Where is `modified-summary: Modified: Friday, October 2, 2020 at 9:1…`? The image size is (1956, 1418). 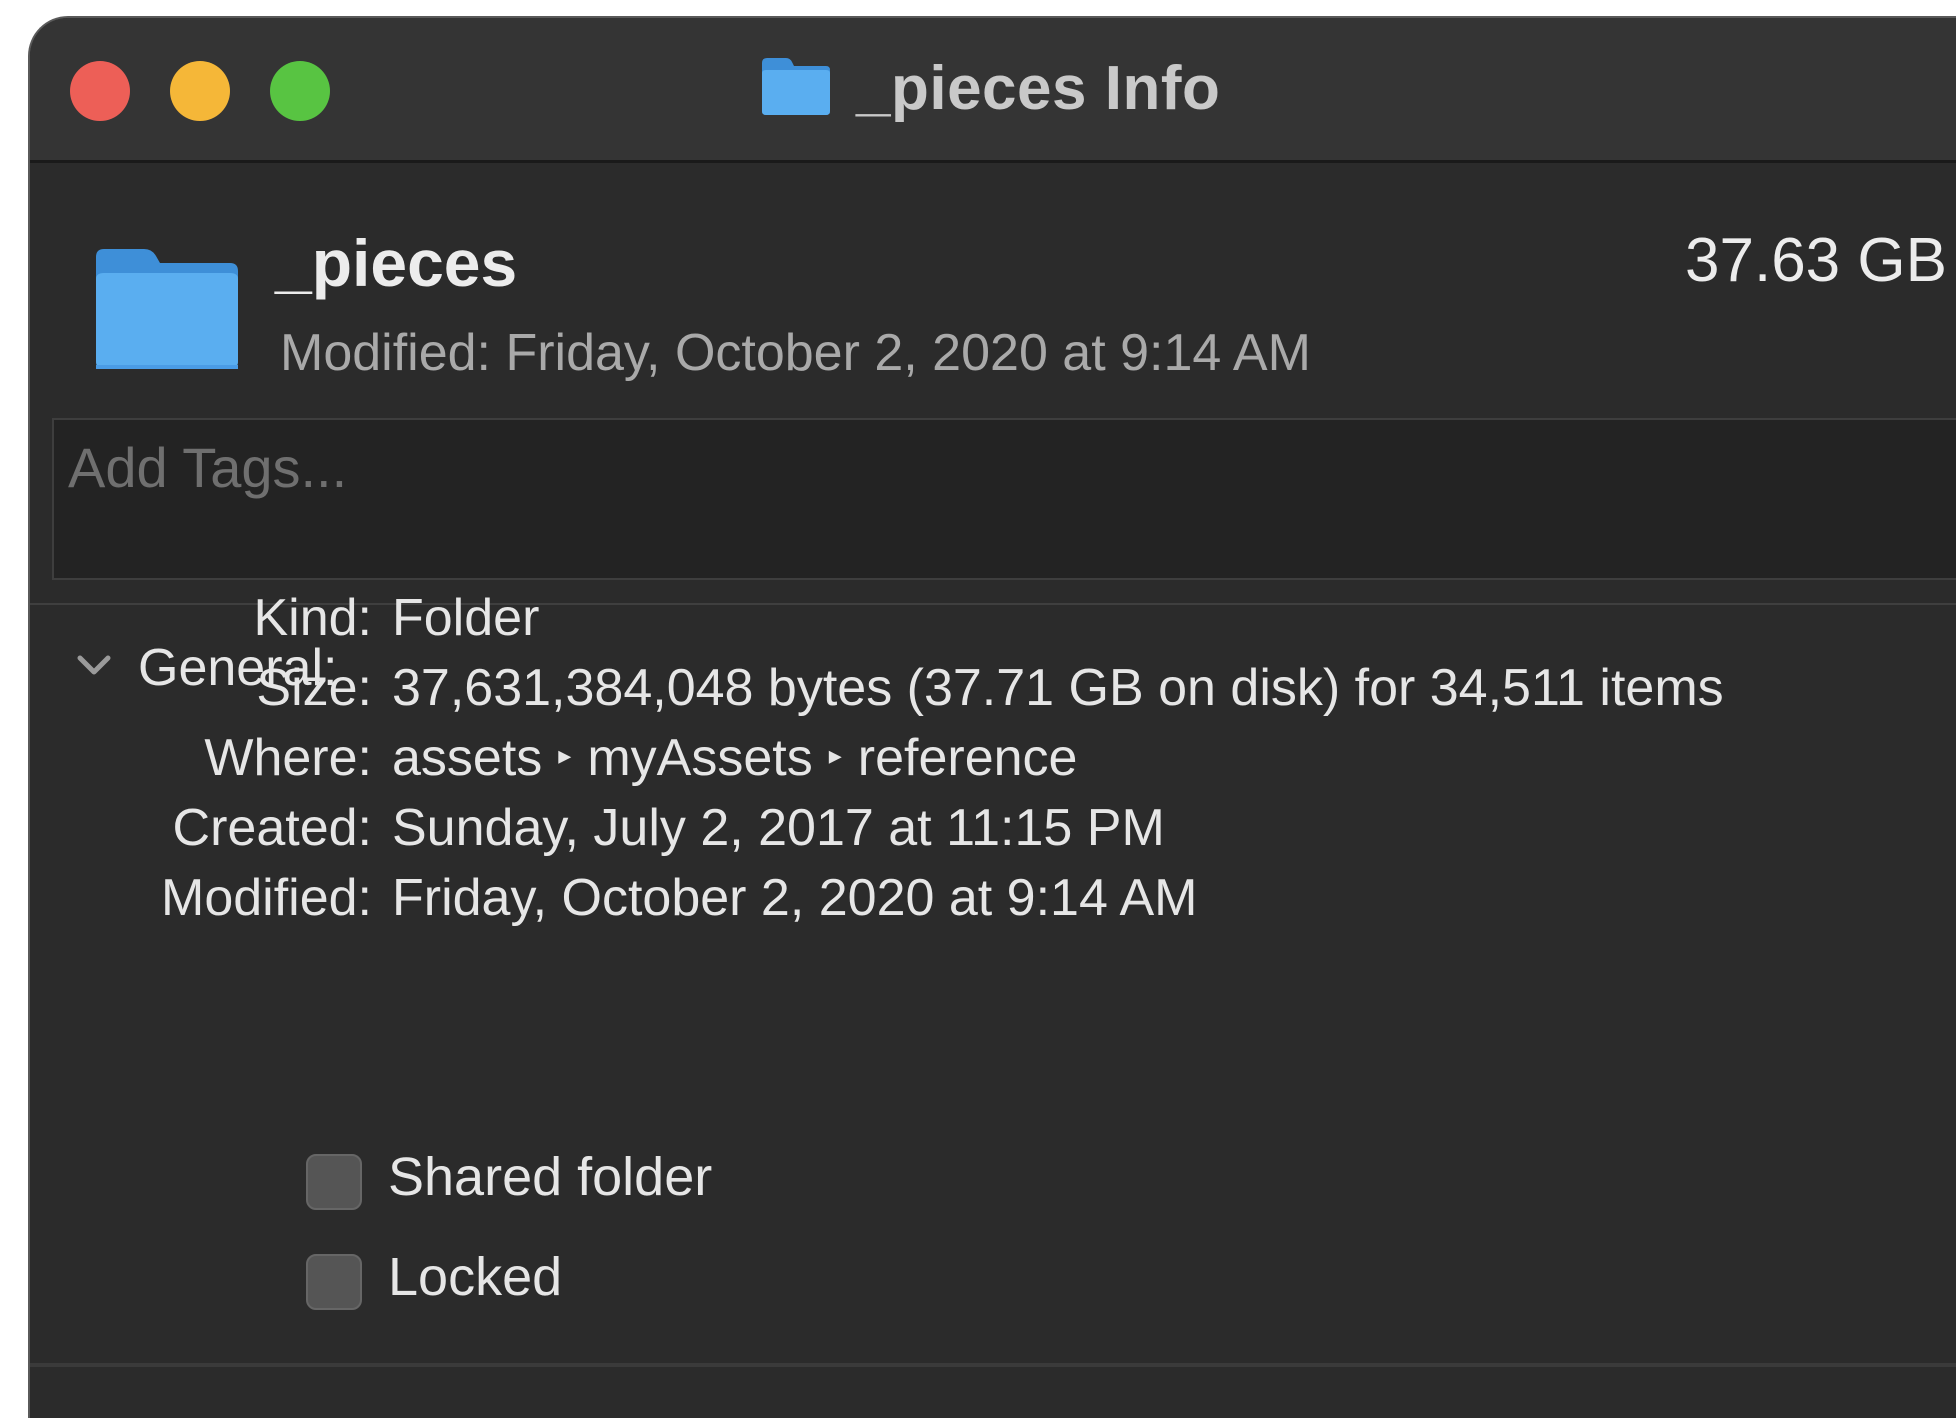
modified-summary: Modified: Friday, October 2, 2020 at 9:1… is located at coordinates (795, 353).